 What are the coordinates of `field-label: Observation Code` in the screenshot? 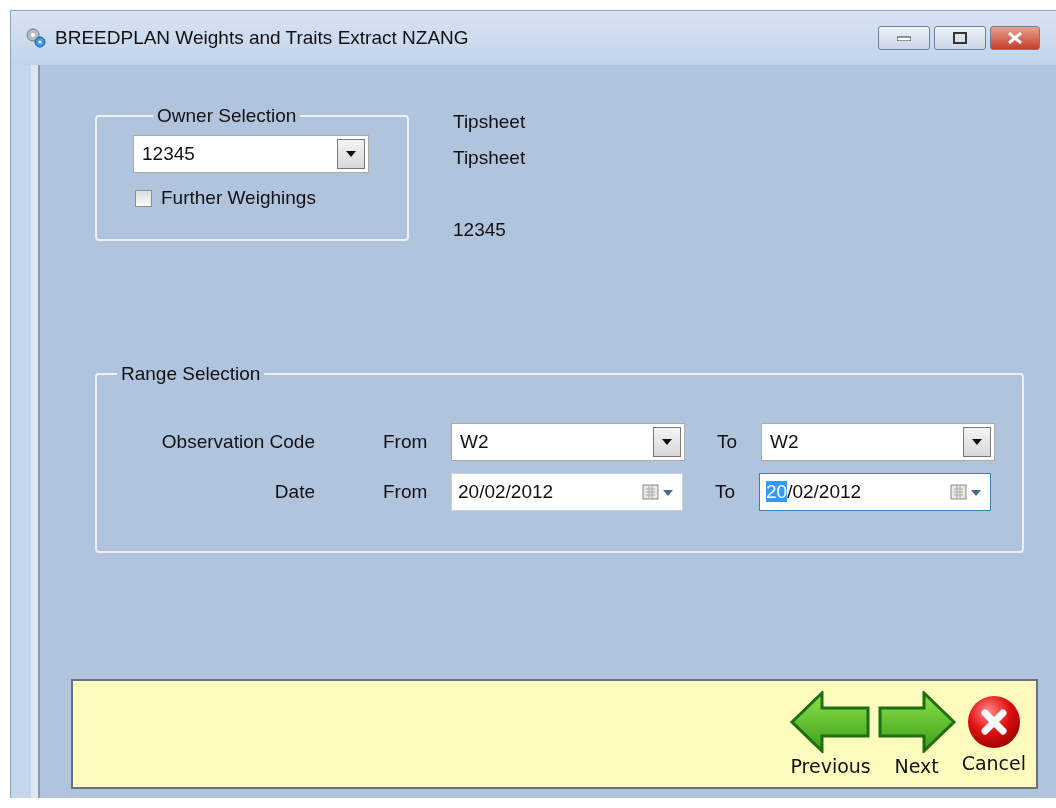 It's located at (237, 442).